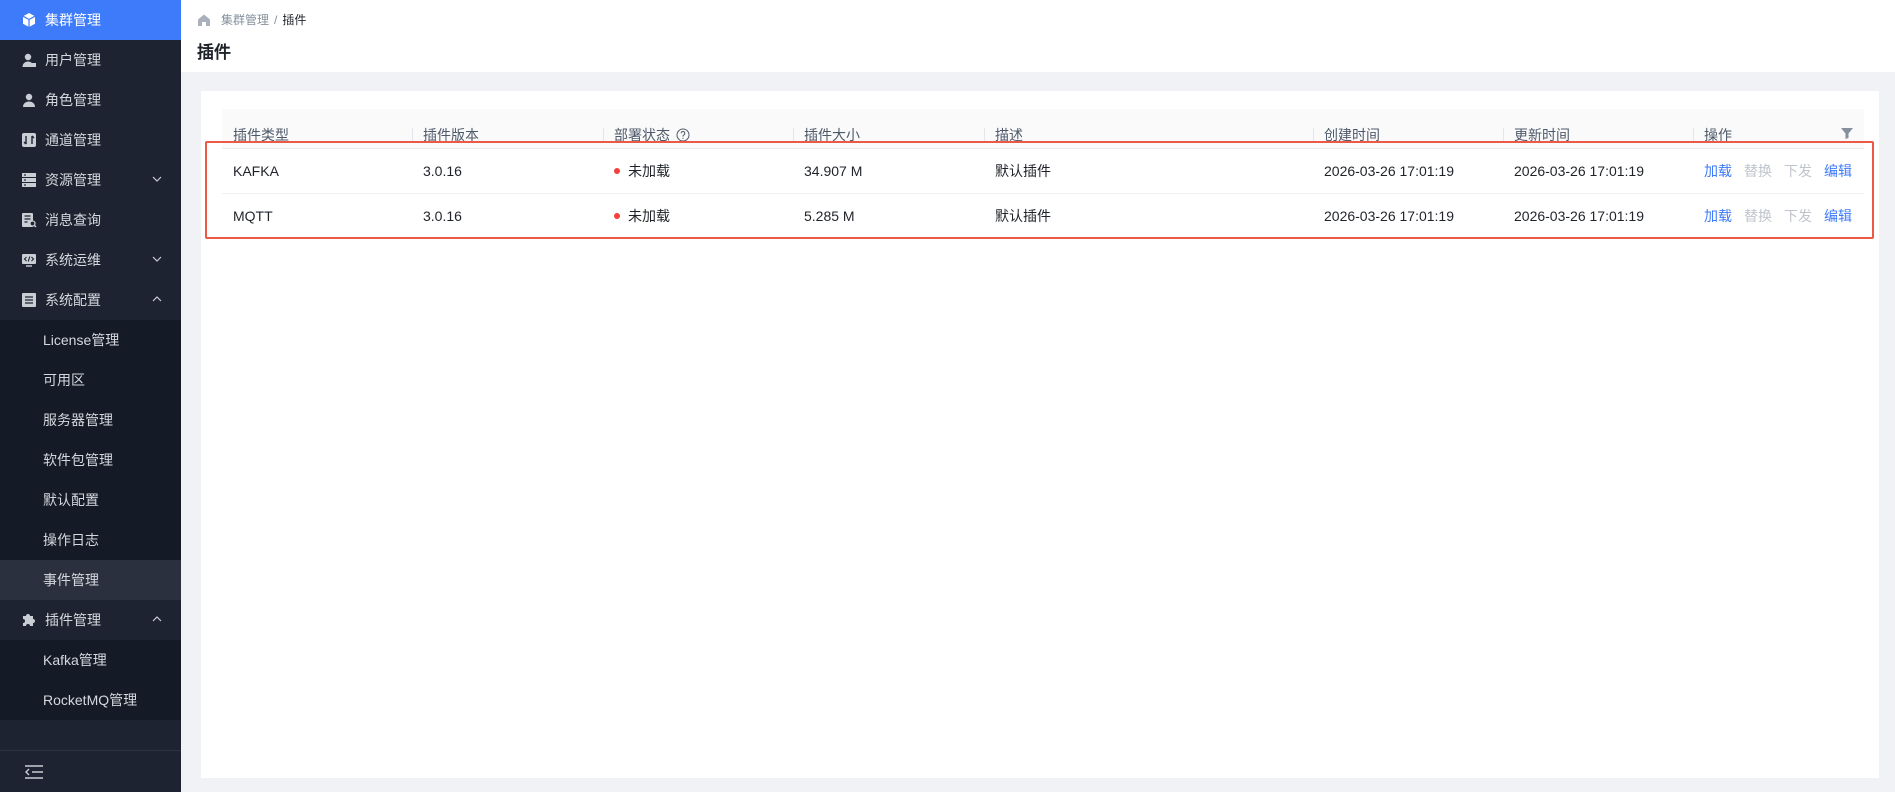 This screenshot has width=1895, height=792. Describe the element at coordinates (73, 260) in the screenshot. I see `sidebar-item-label: 系统运维` at that location.